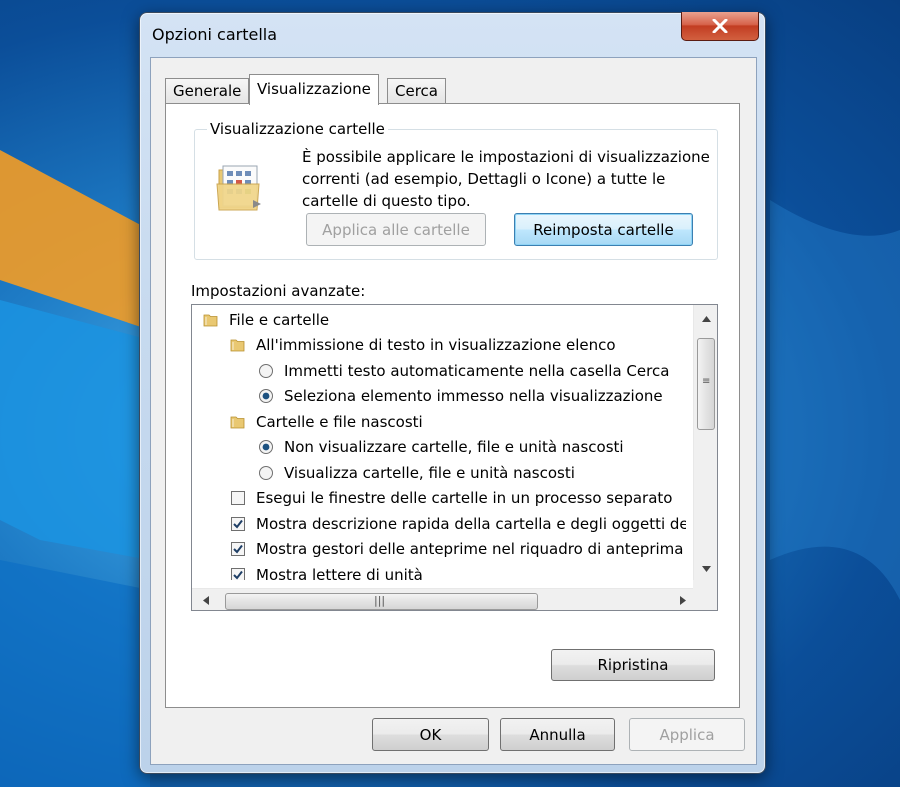 This screenshot has height=787, width=900. I want to click on checkbox-option-row: Mostra lettere di unità, so click(326, 571).